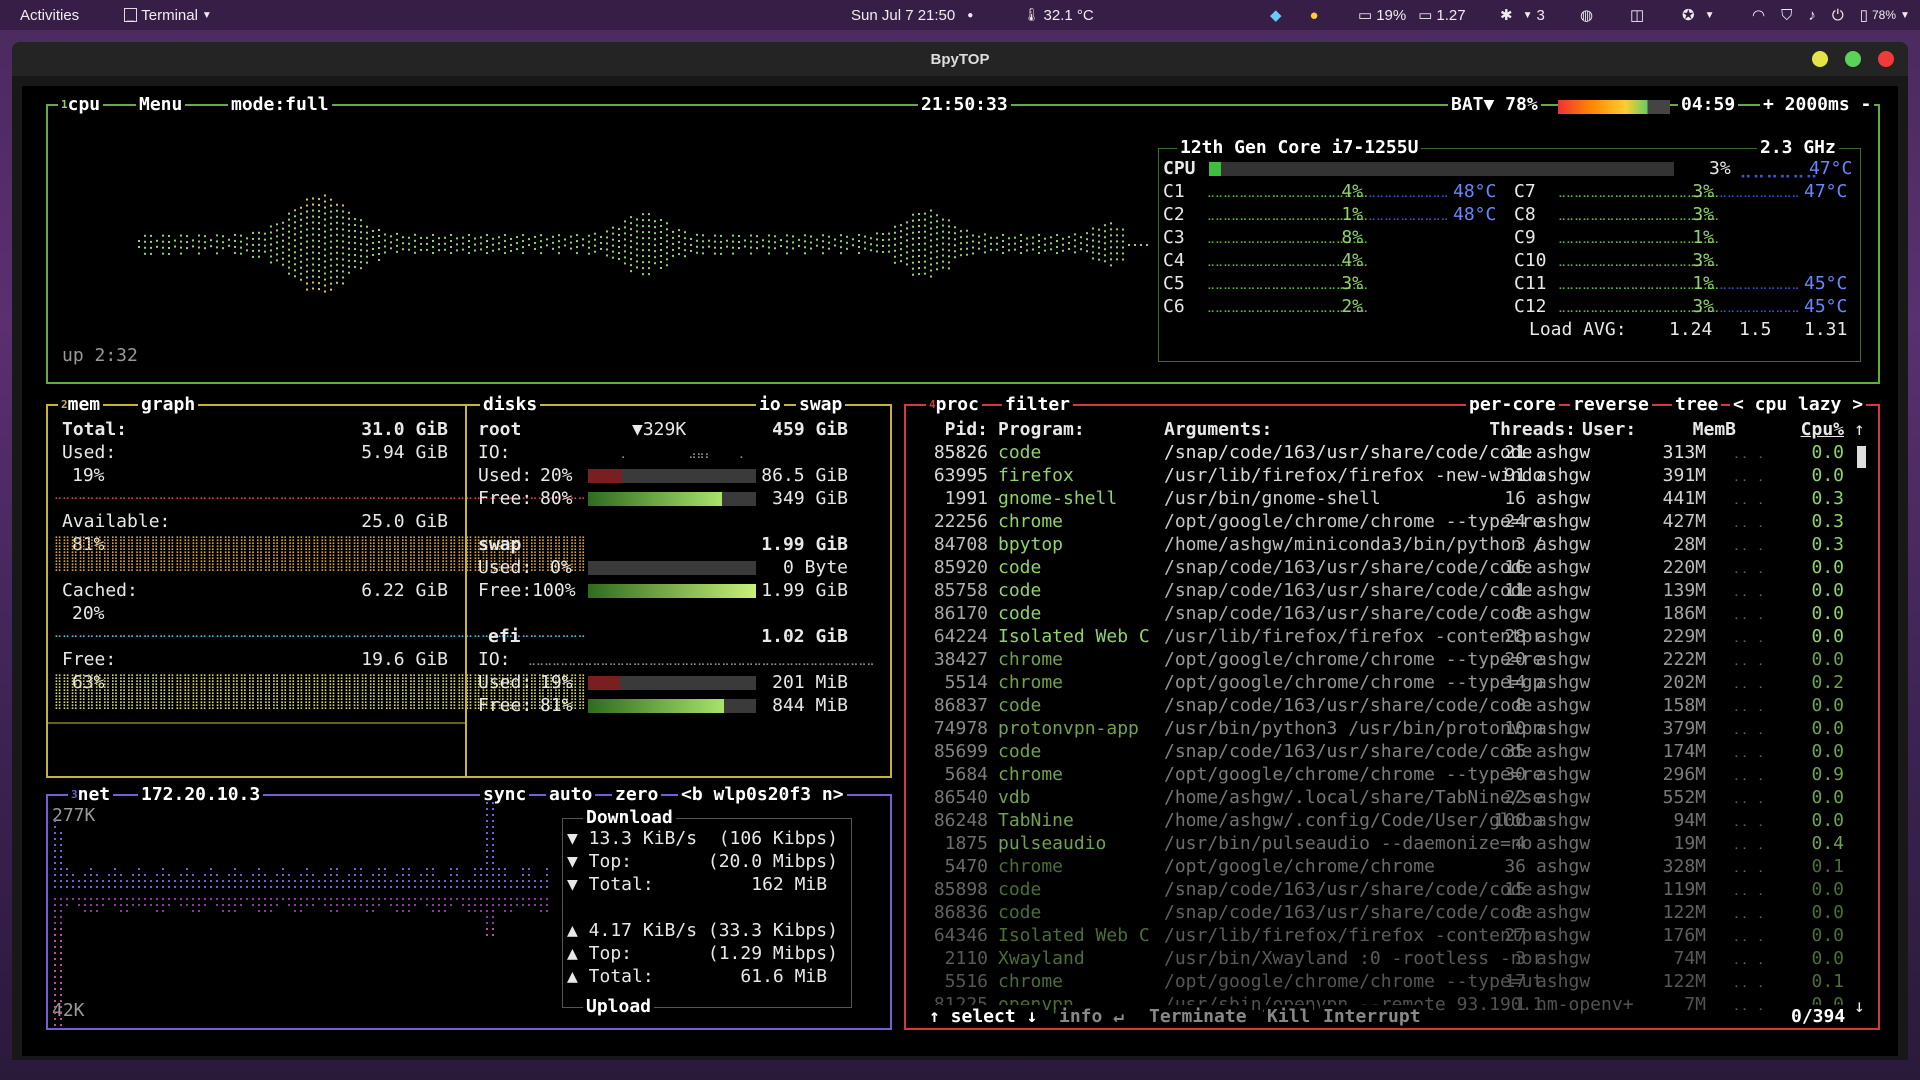  Describe the element at coordinates (1038, 404) in the screenshot. I see `proc-filter-button: filter` at that location.